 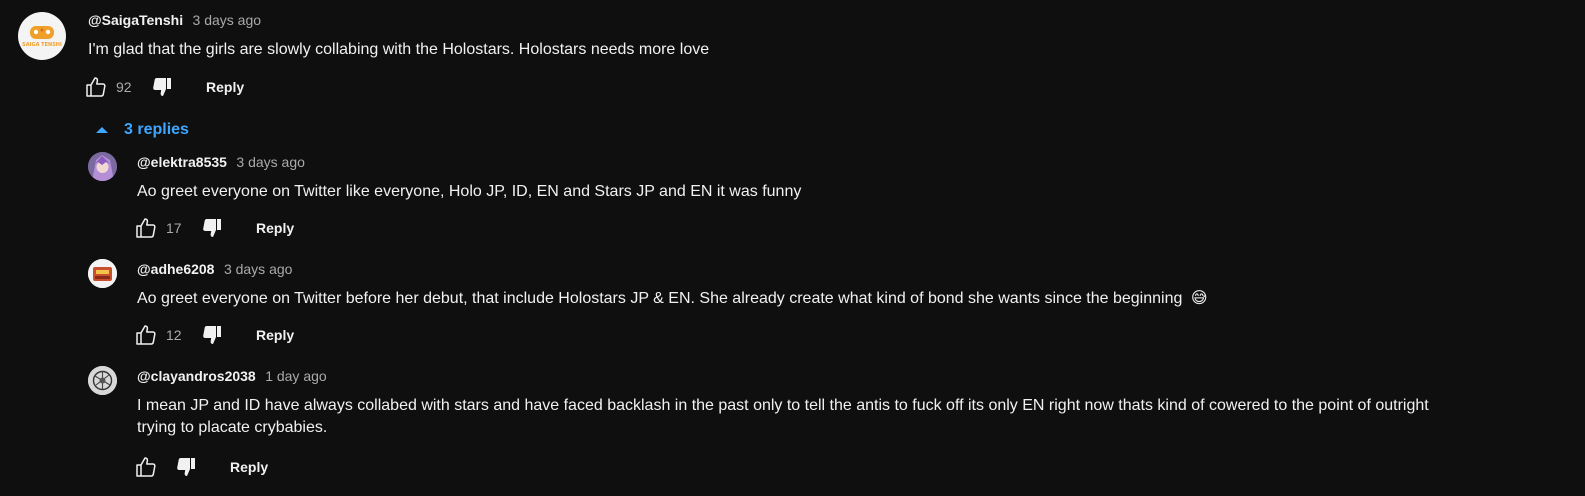 I want to click on like-count: 92, so click(x=124, y=87).